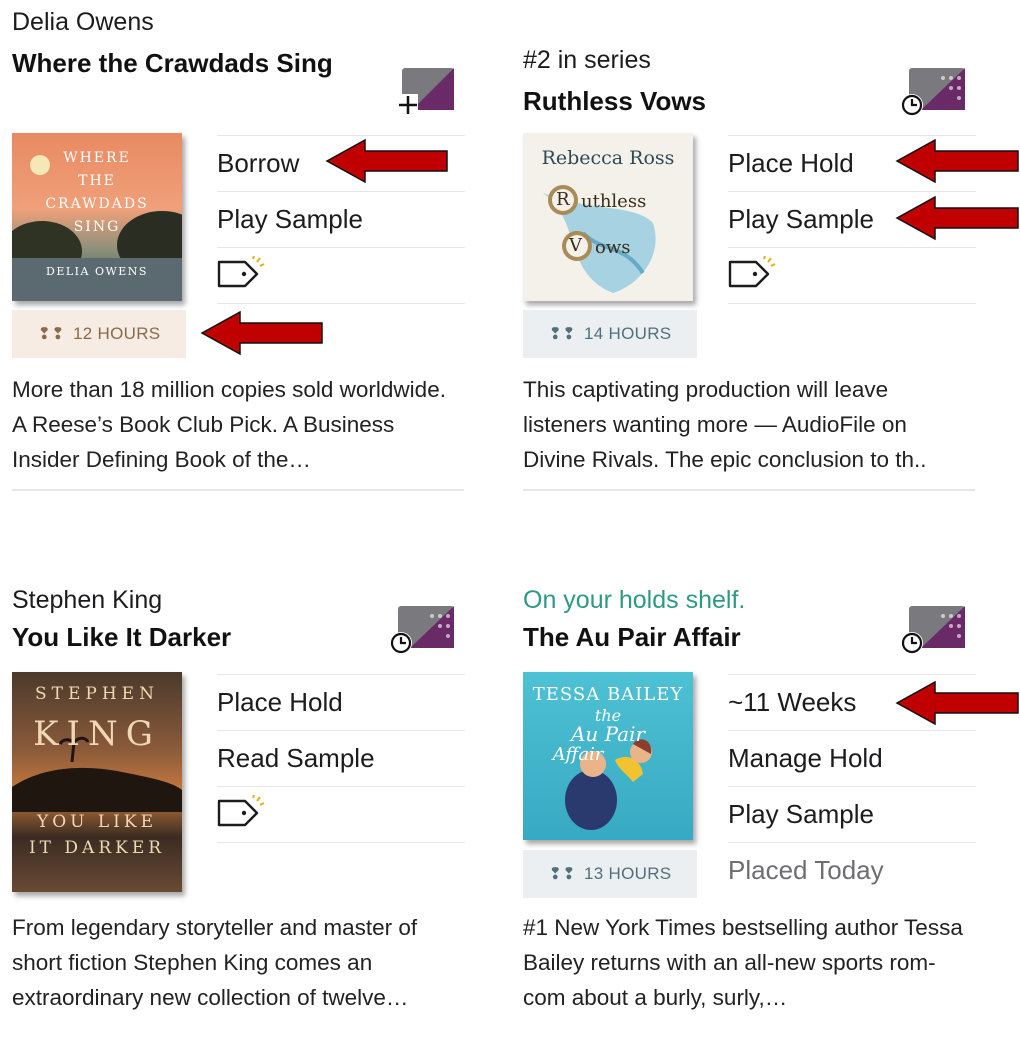 This screenshot has height=1056, width=1020. Describe the element at coordinates (627, 873) in the screenshot. I see `duration-text: 13 HOURS` at that location.